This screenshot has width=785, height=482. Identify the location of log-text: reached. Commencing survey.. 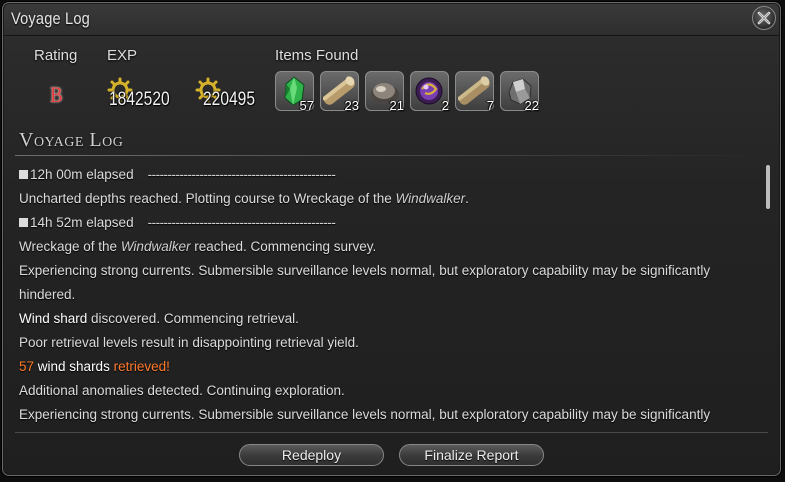
(283, 246).